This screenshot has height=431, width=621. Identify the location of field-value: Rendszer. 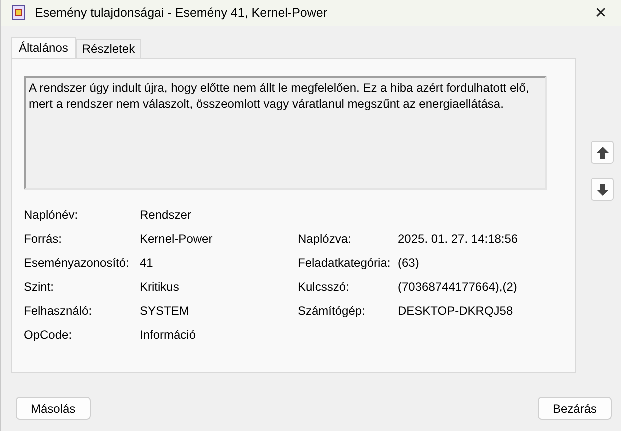
(166, 215).